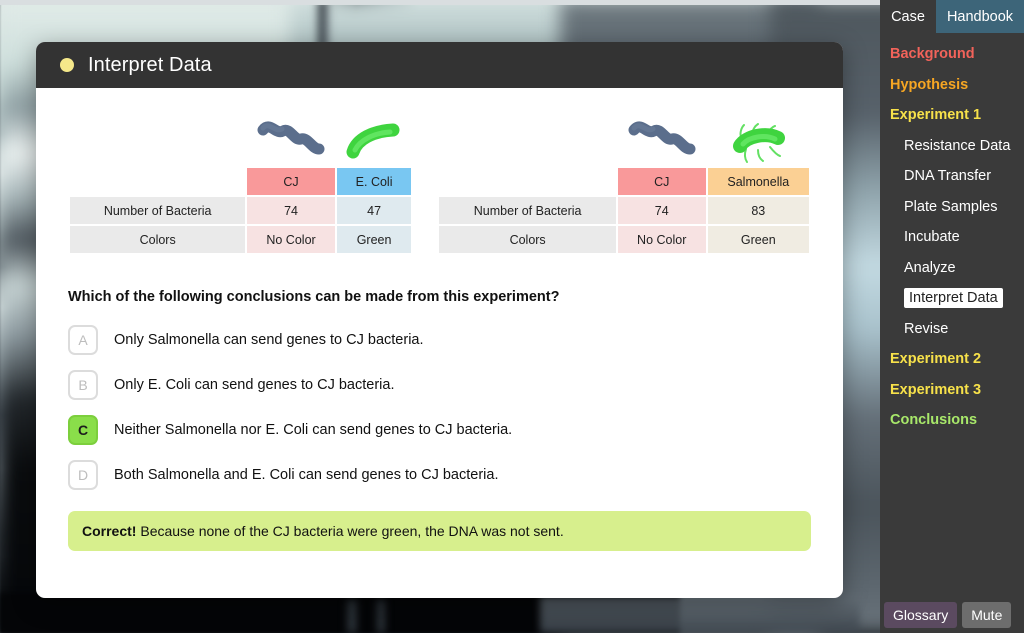 The width and height of the screenshot is (1024, 633). What do you see at coordinates (83, 339) in the screenshot?
I see `option-letter-a: A` at bounding box center [83, 339].